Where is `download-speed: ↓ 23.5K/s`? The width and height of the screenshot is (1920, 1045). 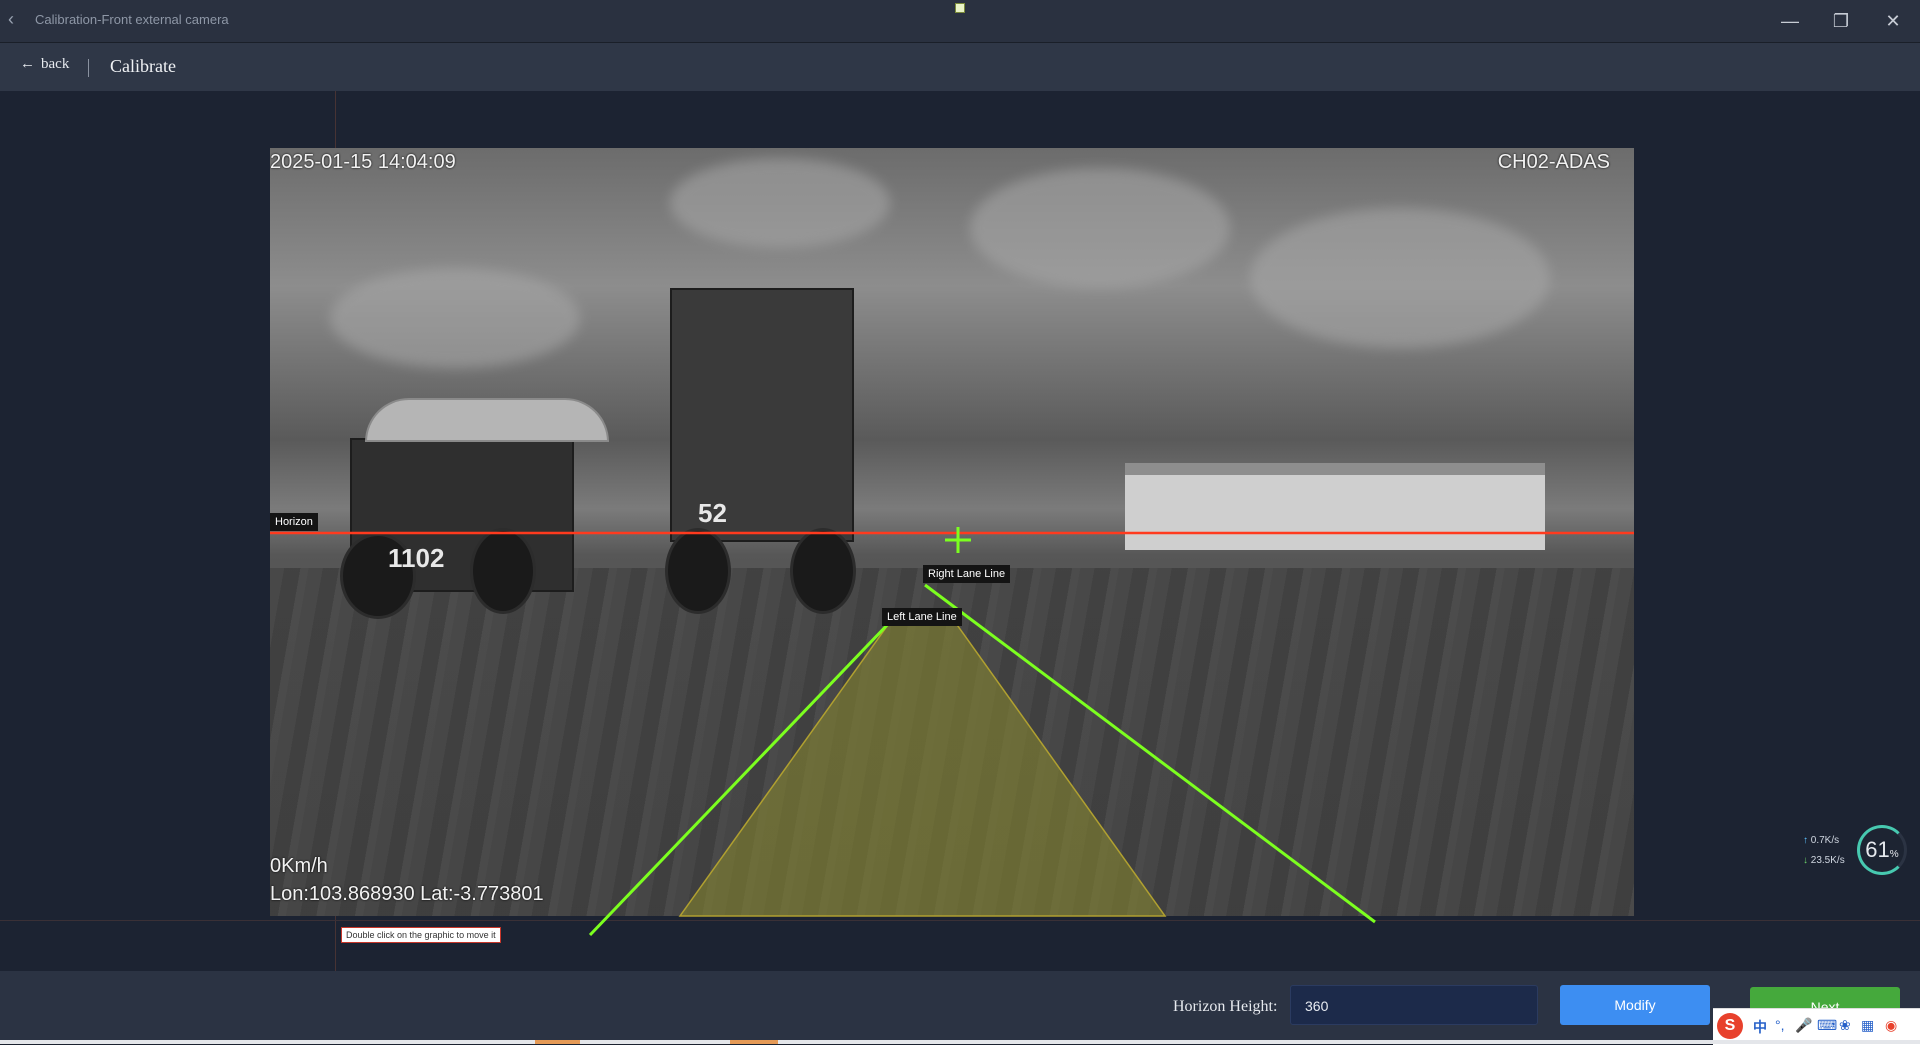
download-speed: ↓ 23.5K/s is located at coordinates (1824, 860).